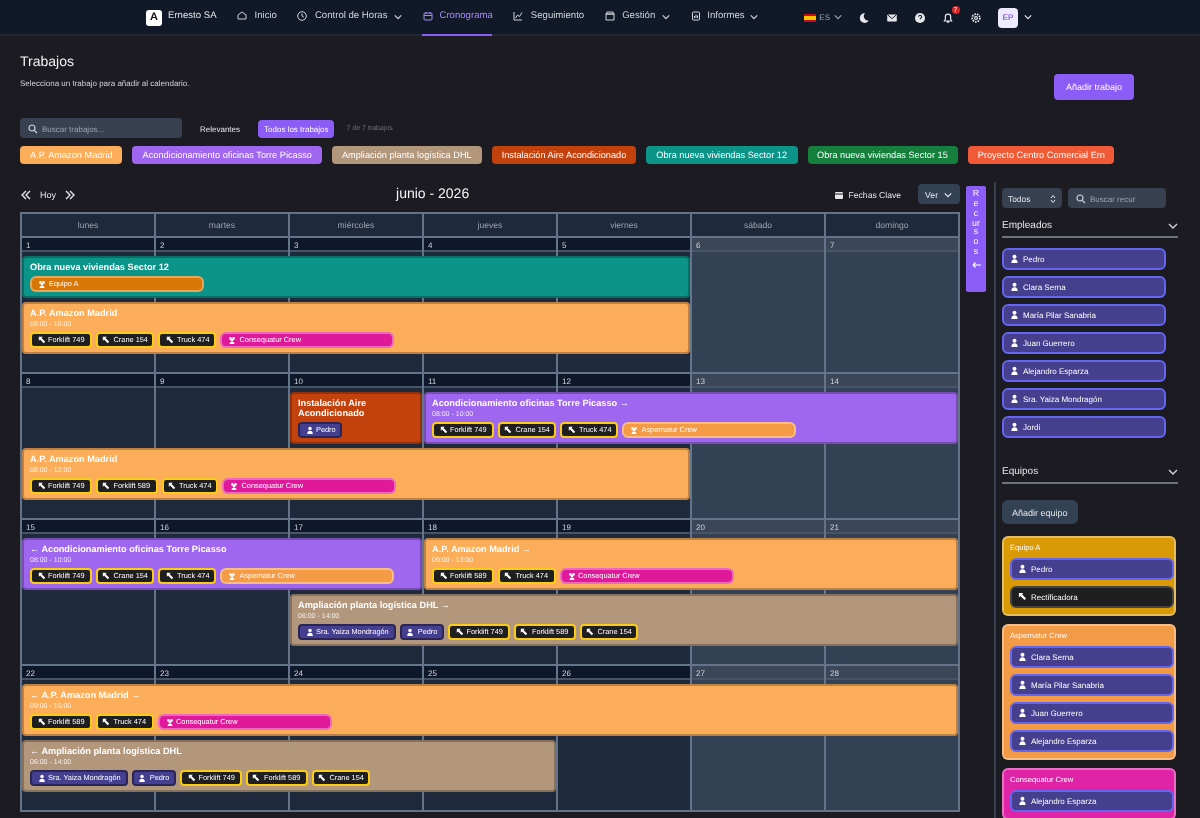 The image size is (1200, 818). I want to click on moon-icon, so click(864, 17).